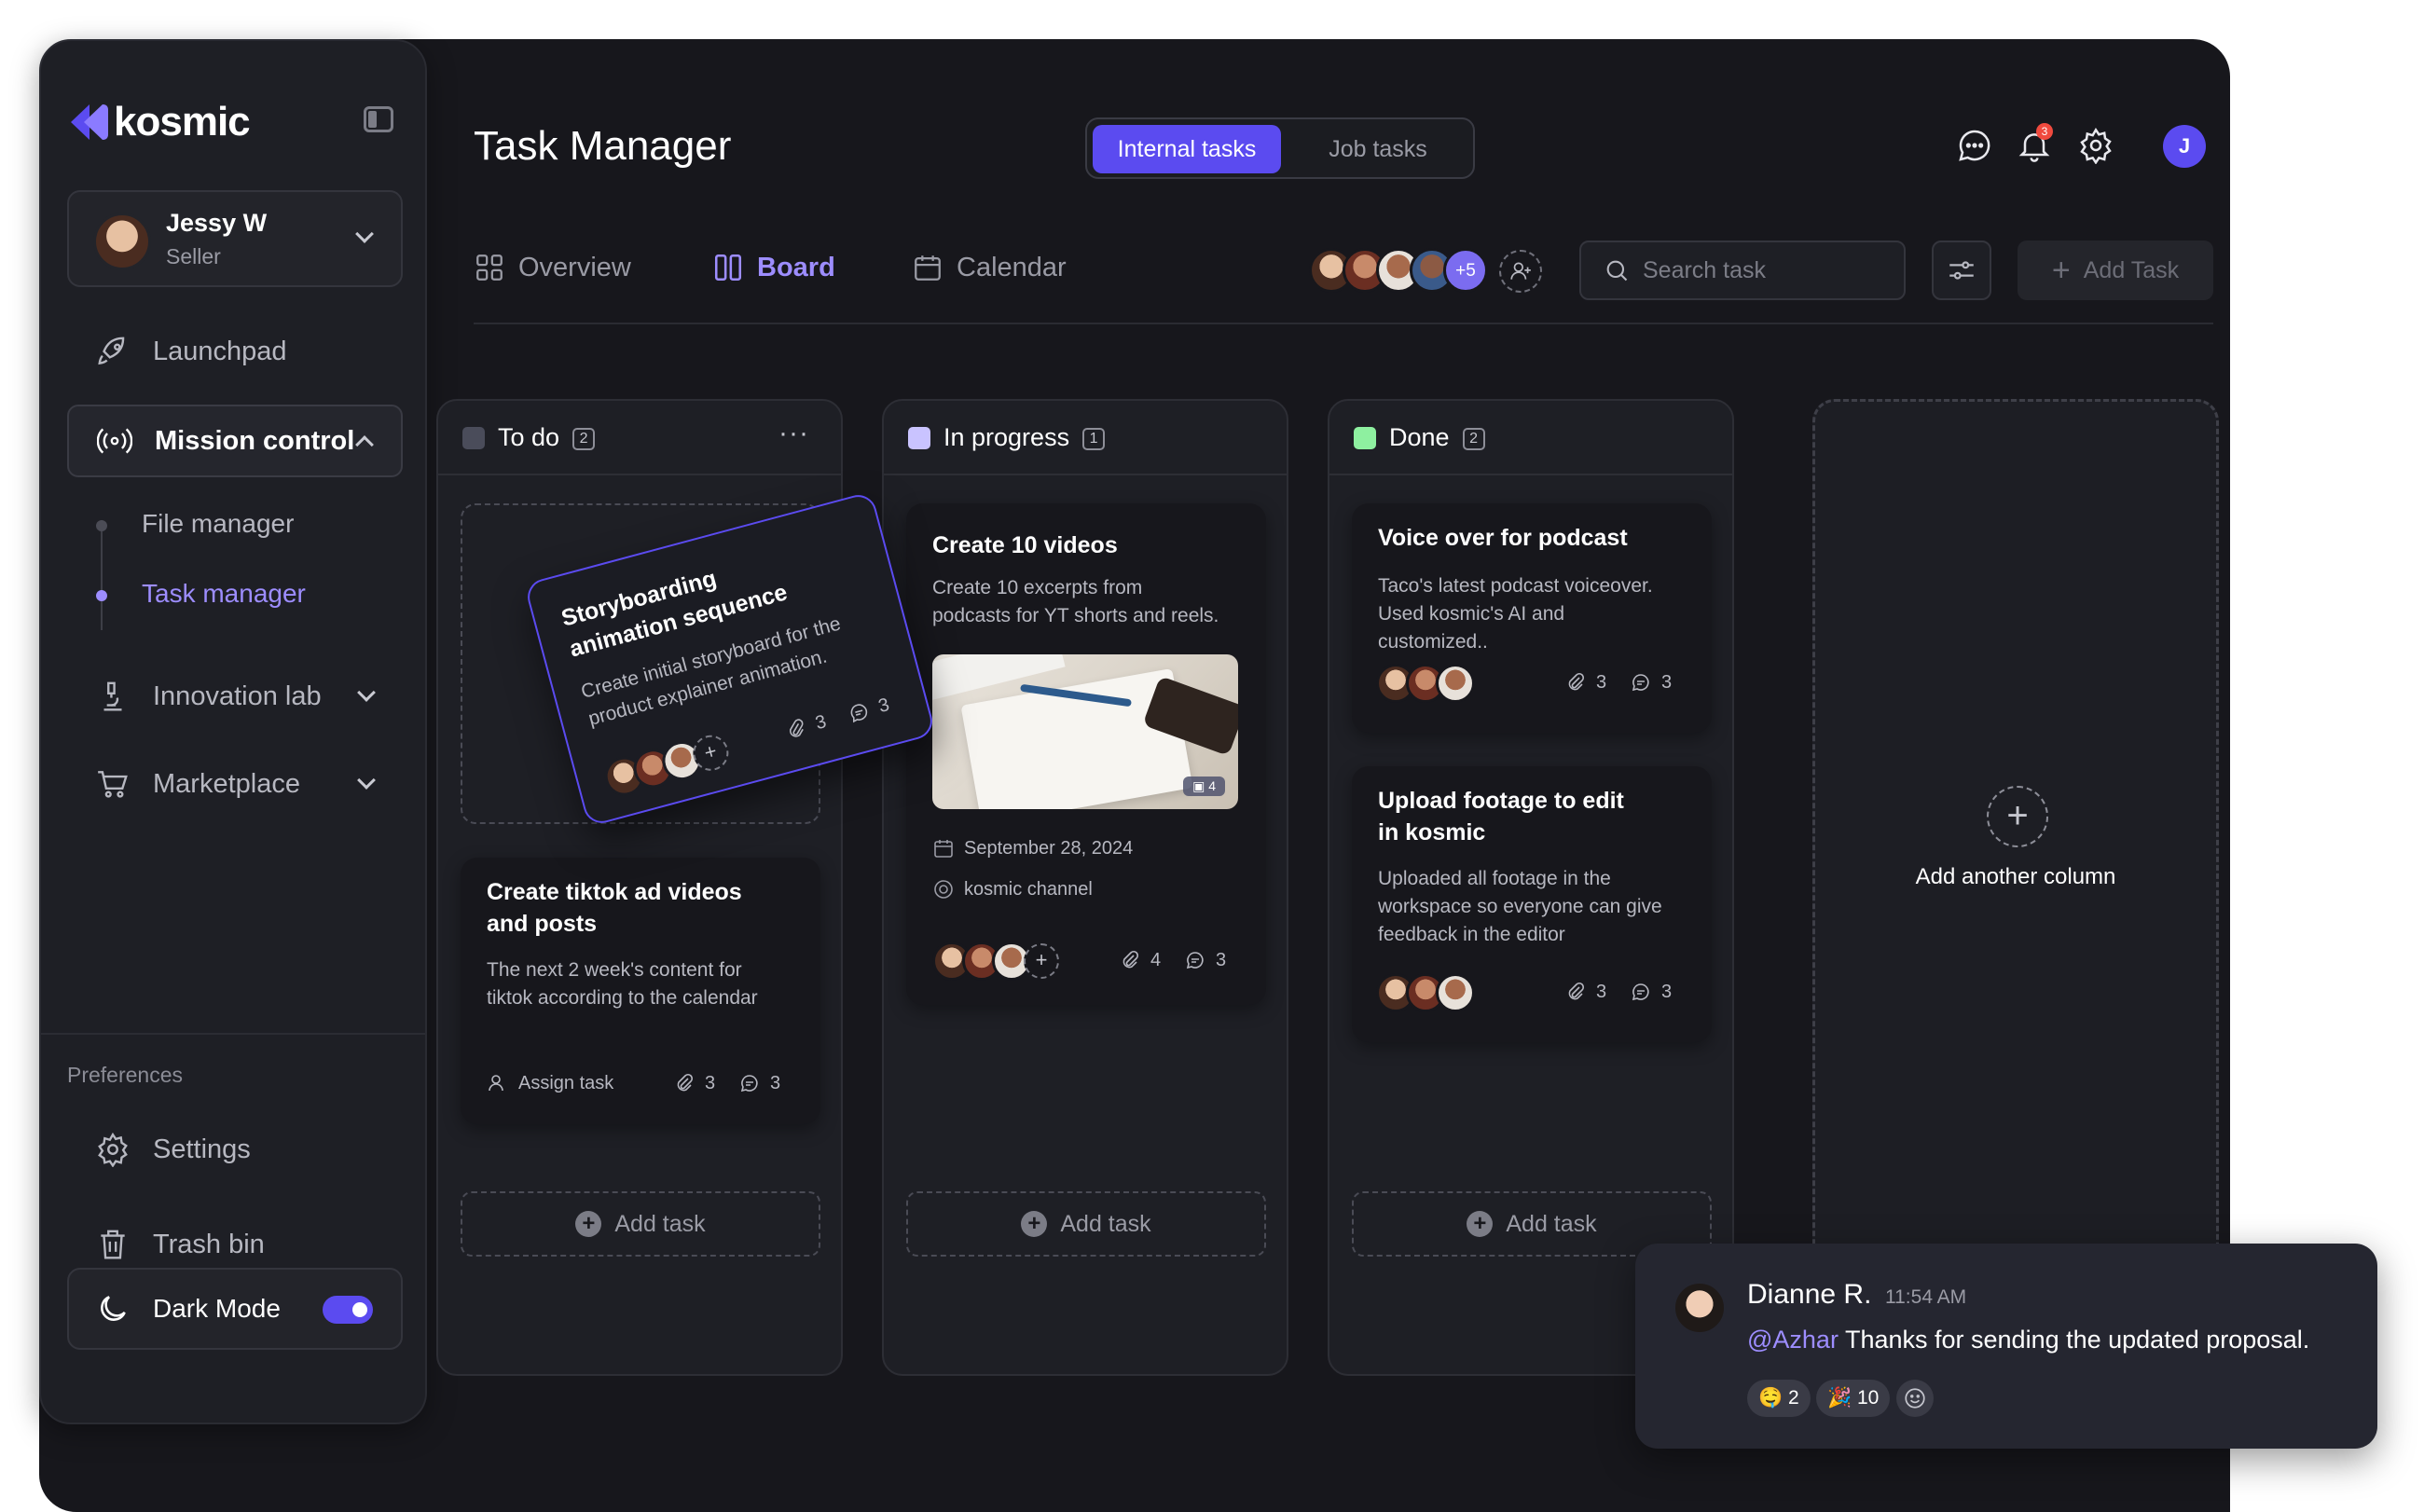 The width and height of the screenshot is (2424, 1512). What do you see at coordinates (1378, 149) in the screenshot?
I see `tab-job-tasks: Job tasks` at bounding box center [1378, 149].